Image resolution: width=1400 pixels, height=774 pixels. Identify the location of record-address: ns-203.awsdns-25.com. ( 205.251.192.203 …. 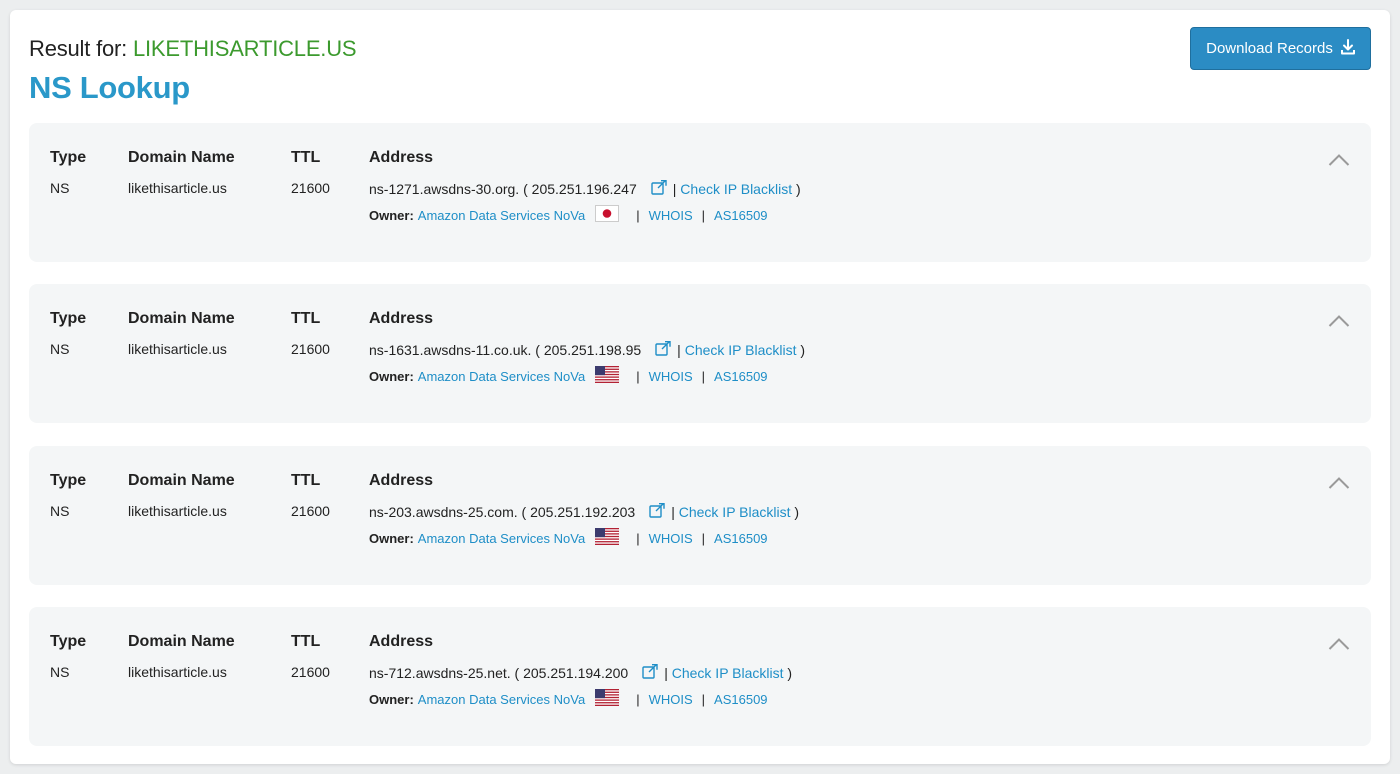
(584, 512).